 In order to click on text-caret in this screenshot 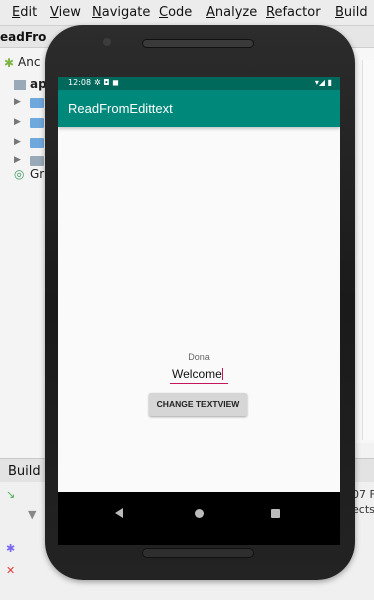, I will do `click(222, 374)`.